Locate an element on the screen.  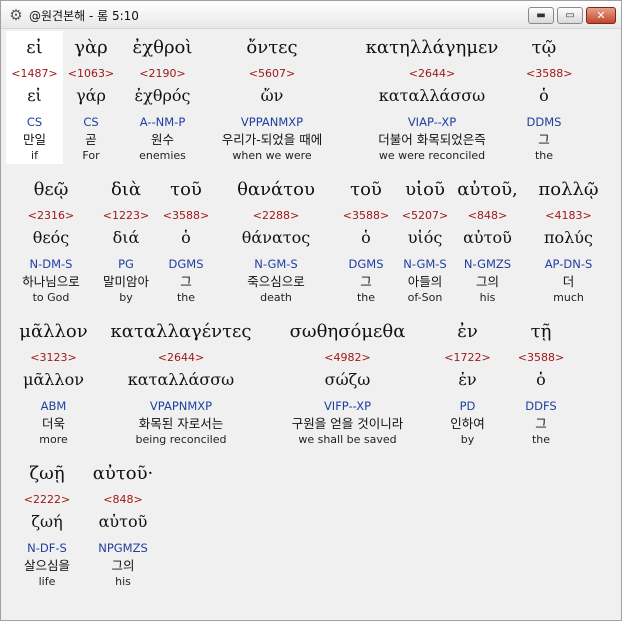
word-strong: <4183> is located at coordinates (568, 215).